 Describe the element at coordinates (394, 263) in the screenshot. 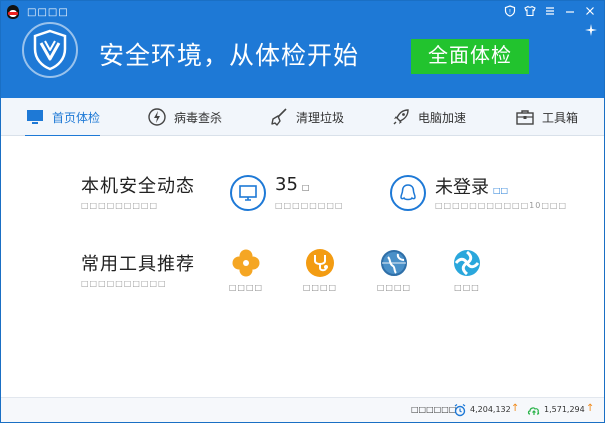

I see `globe-icon` at that location.